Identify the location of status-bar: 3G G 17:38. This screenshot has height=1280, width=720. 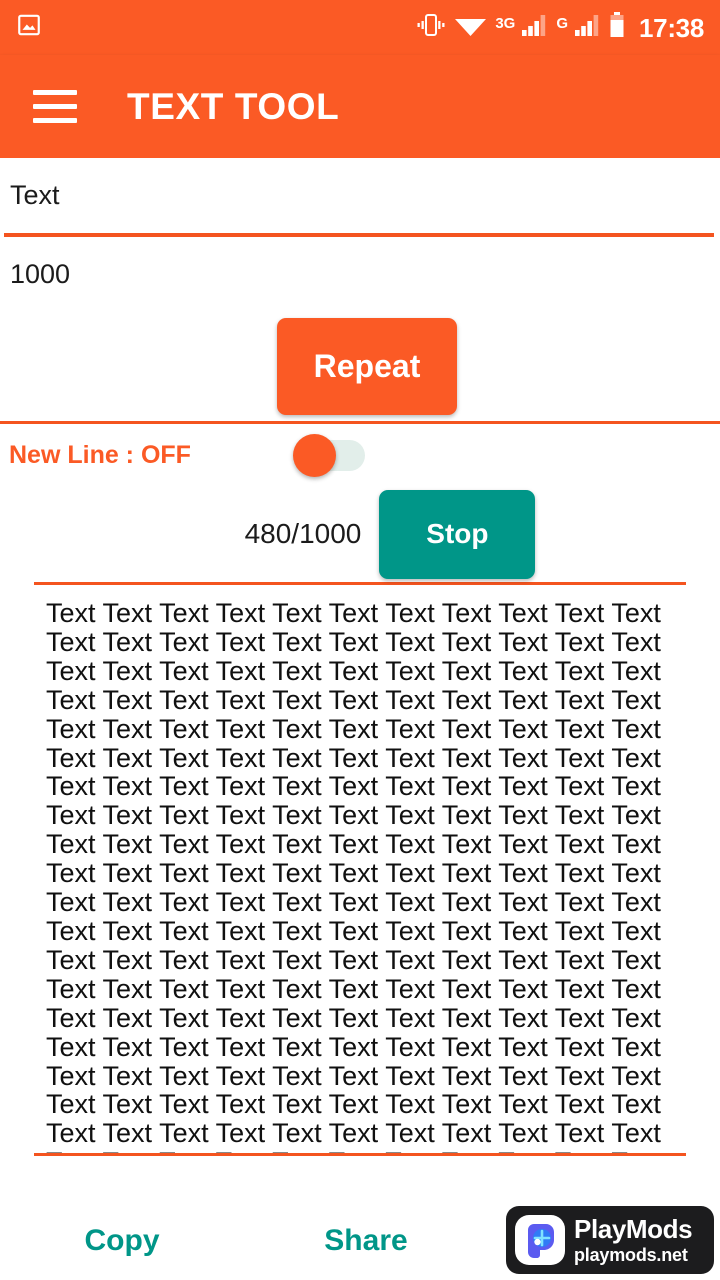
(360, 27).